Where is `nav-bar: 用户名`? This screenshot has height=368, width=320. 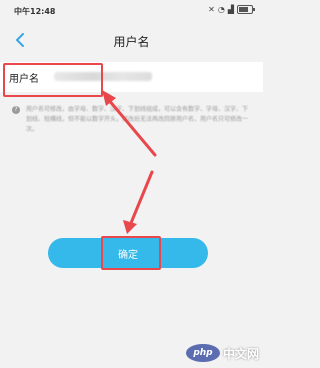 nav-bar: 用户名 is located at coordinates (131, 41).